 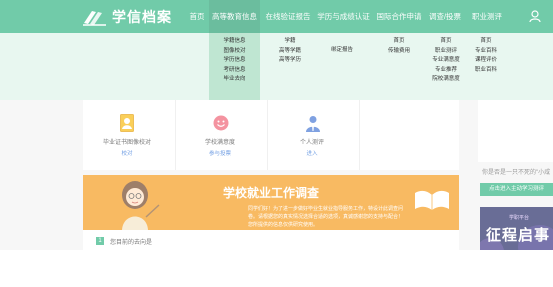 What do you see at coordinates (234, 52) in the screenshot?
I see `dropdown-item: 图像校对` at bounding box center [234, 52].